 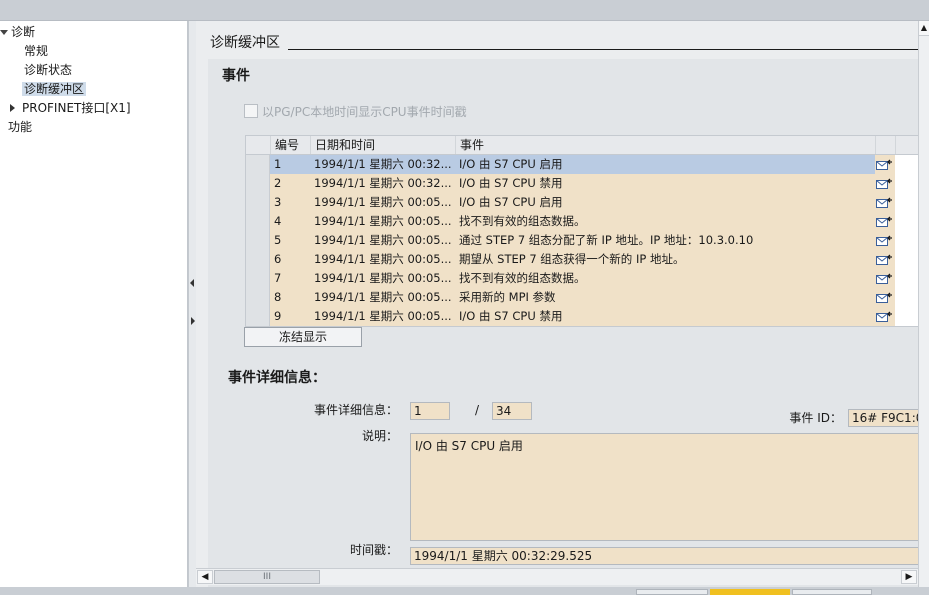 What do you see at coordinates (924, 28) in the screenshot?
I see `scroll-up-icon: ▲` at bounding box center [924, 28].